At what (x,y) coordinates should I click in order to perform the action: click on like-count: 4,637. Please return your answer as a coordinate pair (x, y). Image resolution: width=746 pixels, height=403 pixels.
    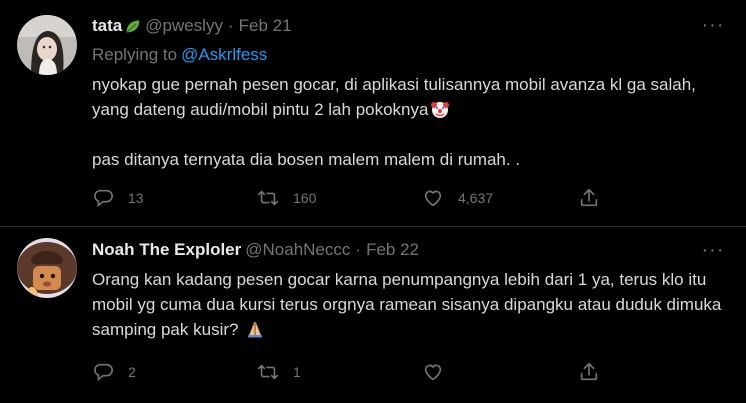
    Looking at the image, I should click on (476, 198).